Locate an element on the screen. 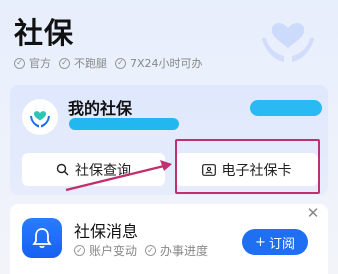  feature-item: ✓ 7X24小时可办 is located at coordinates (159, 63).